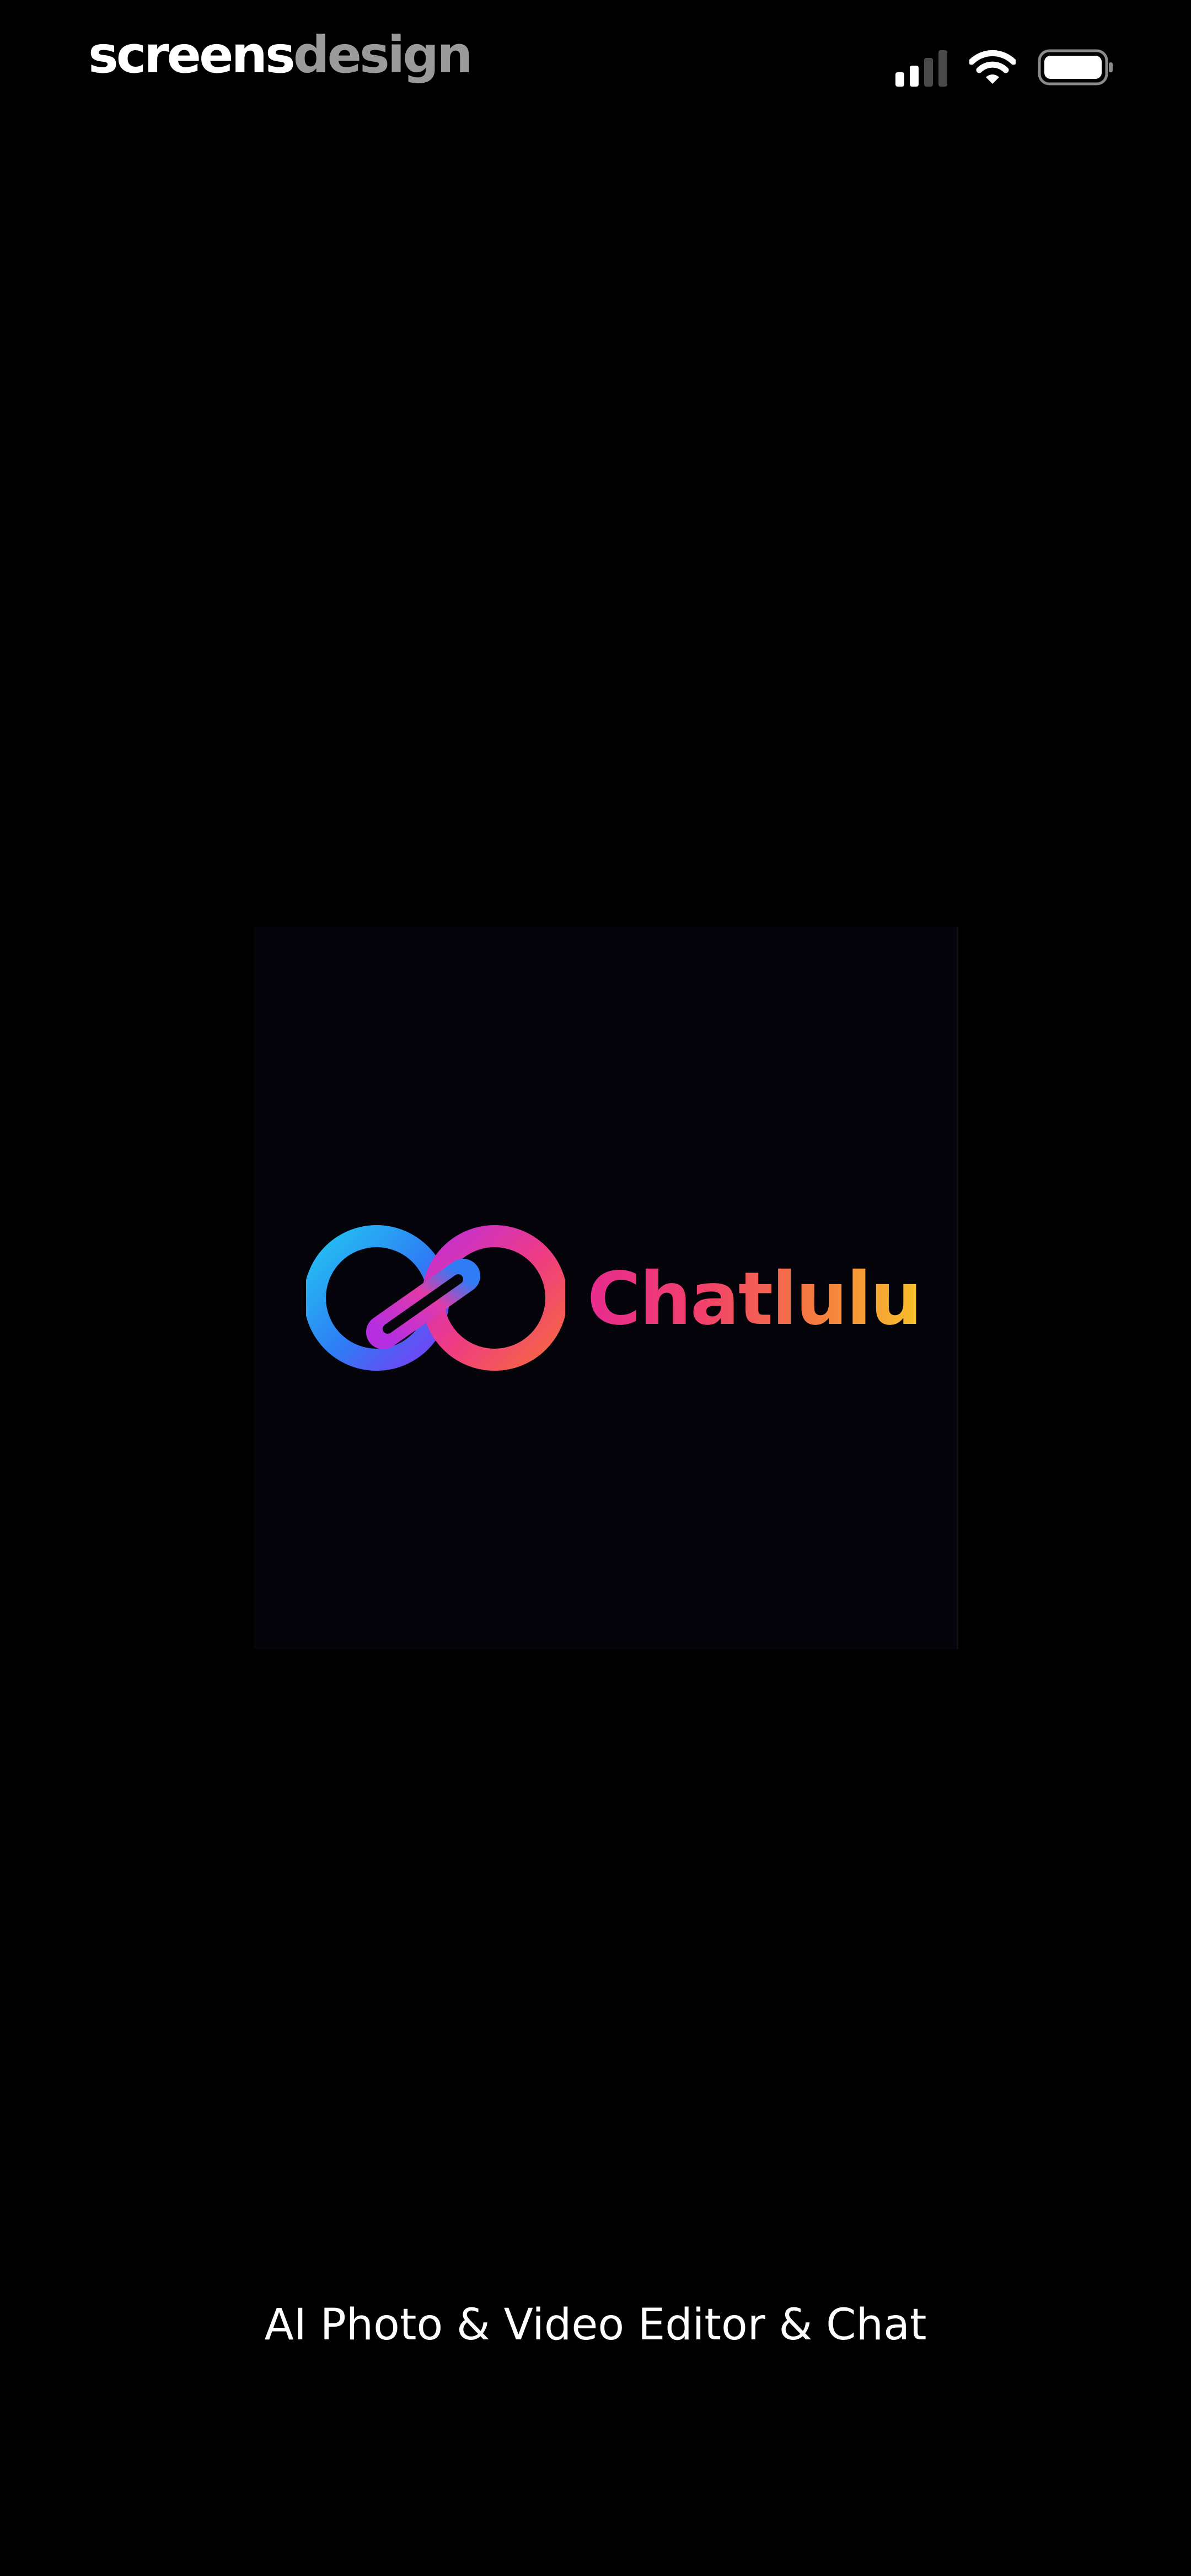 This screenshot has width=1191, height=2576. Describe the element at coordinates (436, 1298) in the screenshot. I see `infinity-link-logo-icon` at that location.